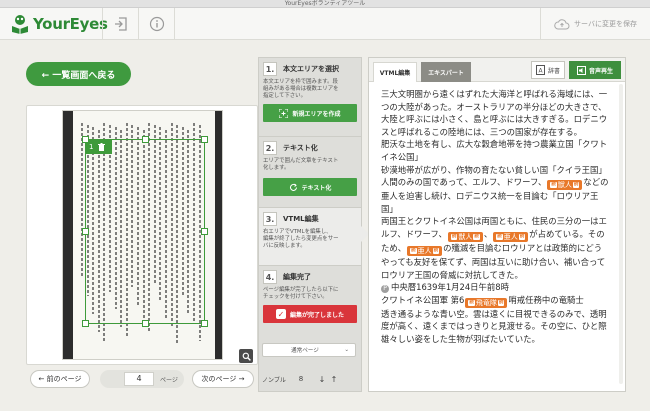 The height and width of the screenshot is (411, 650). What do you see at coordinates (301, 239) in the screenshot?
I see `step-description: 右エリアでVTMLを編集し、 編集が終了したら変更点をサー バに反映します。` at bounding box center [301, 239].